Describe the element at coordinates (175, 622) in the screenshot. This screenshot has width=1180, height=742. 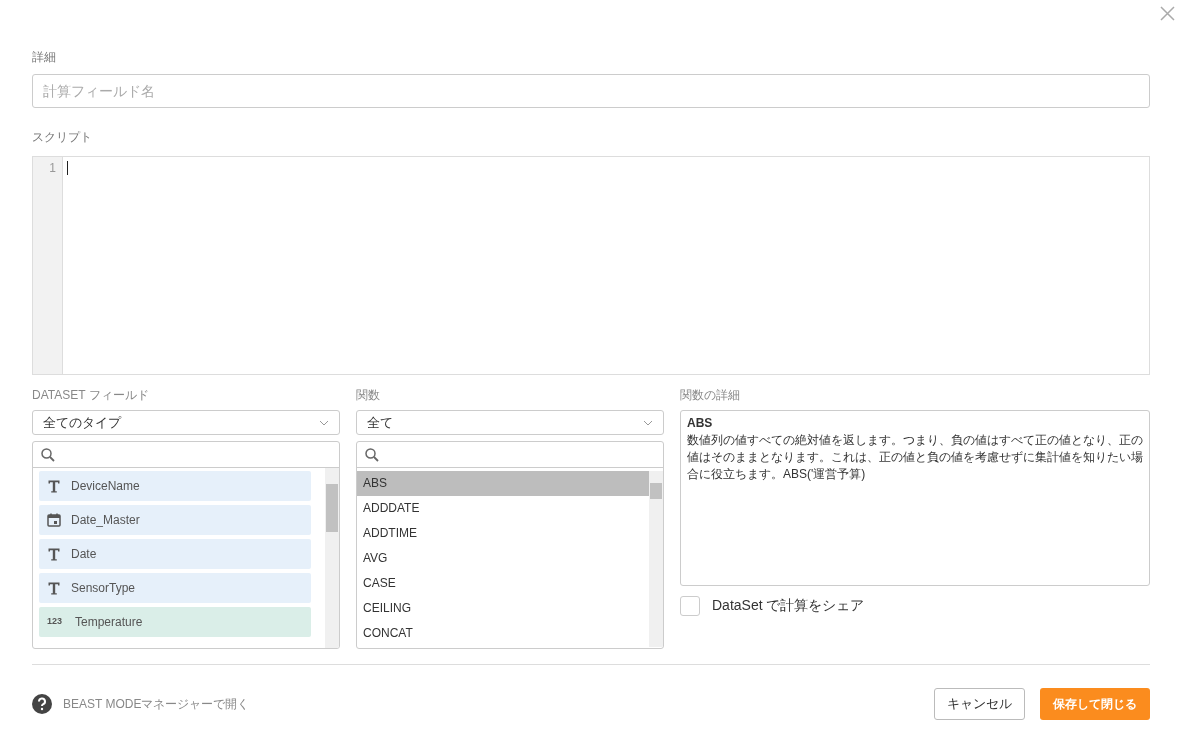
I see `field-item: 123 Temperature` at that location.